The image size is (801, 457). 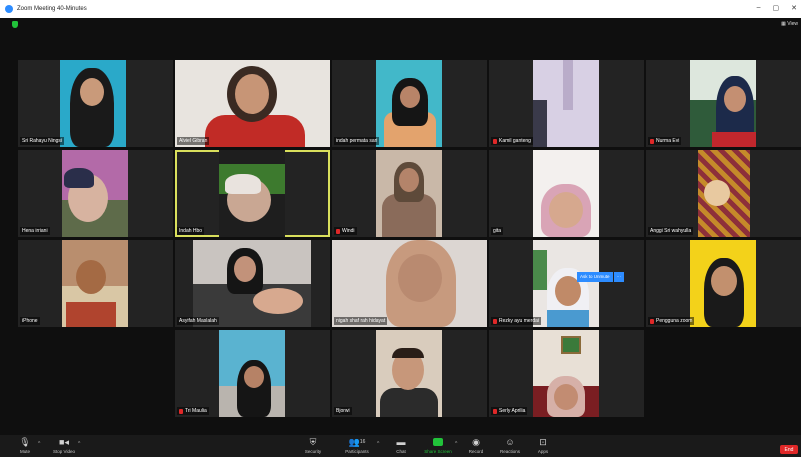 I want to click on participant-name: Windi, so click(x=345, y=231).